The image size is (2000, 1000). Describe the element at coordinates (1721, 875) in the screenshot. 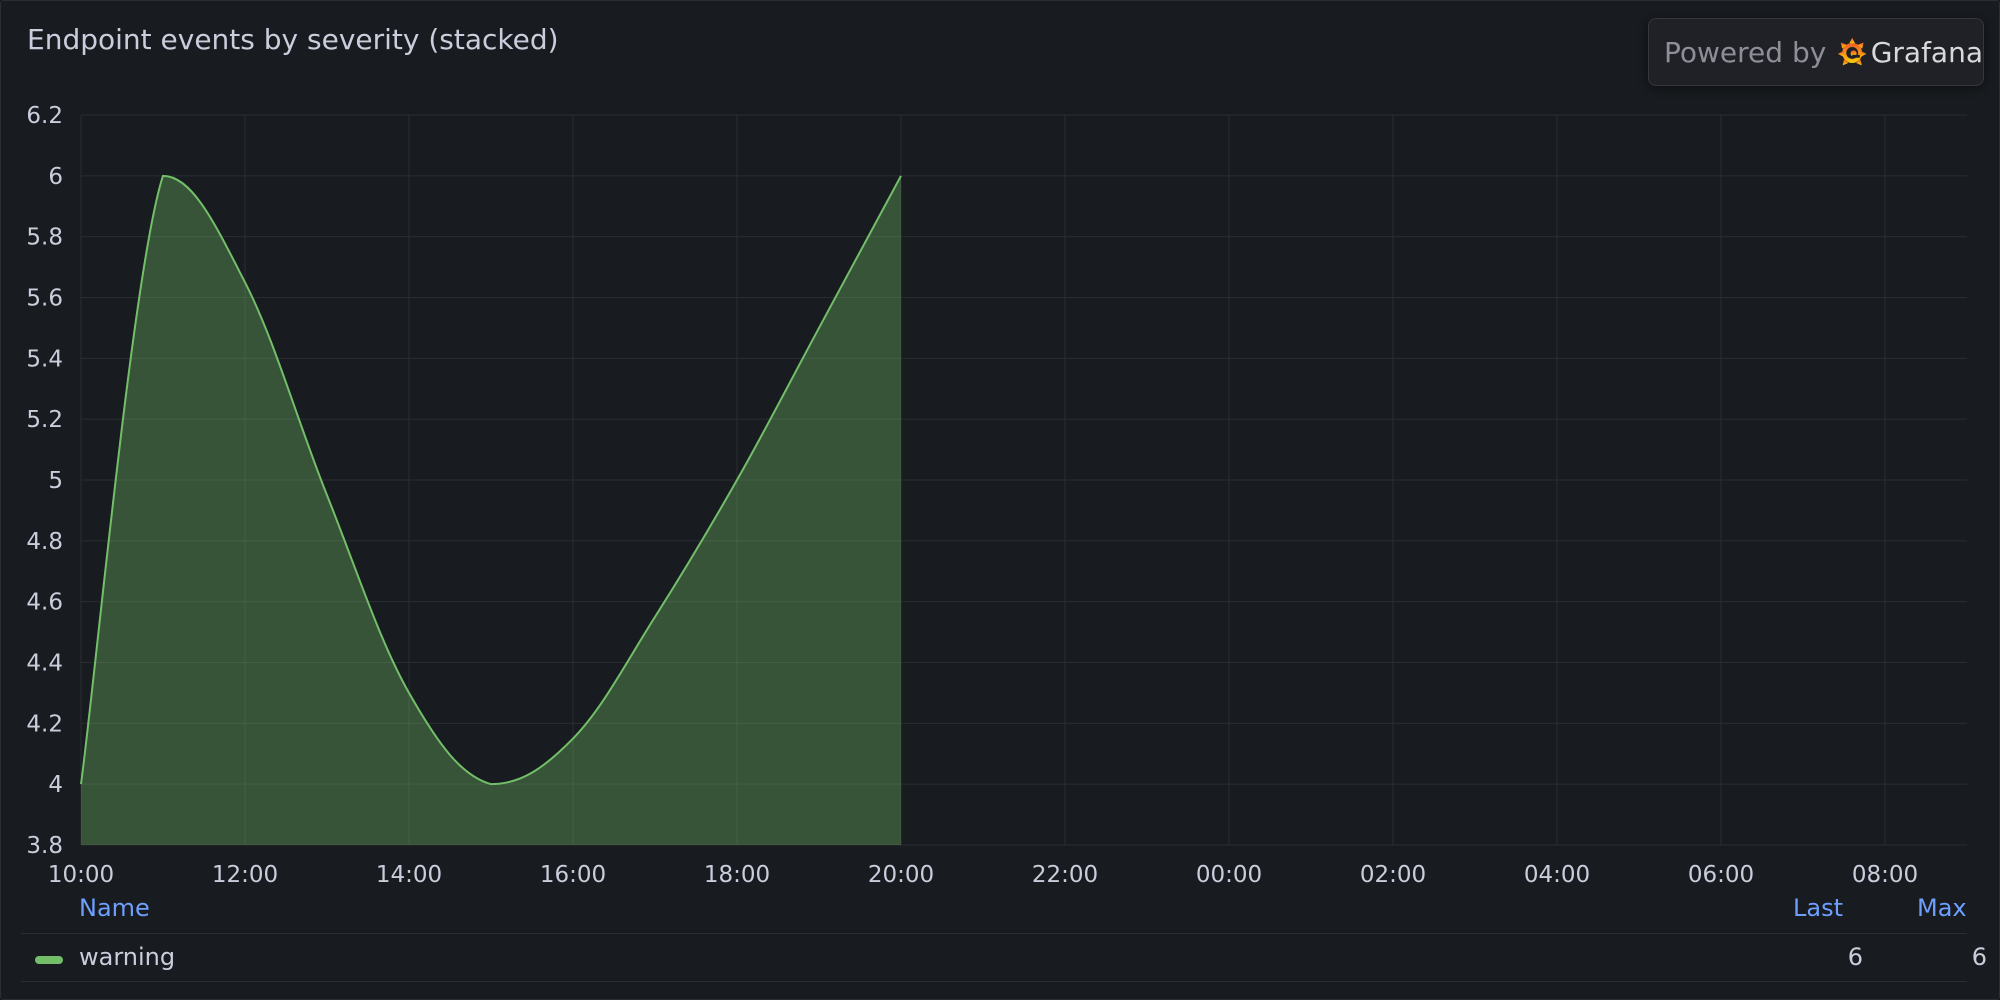

I see `x-tick-label: 06:00` at that location.